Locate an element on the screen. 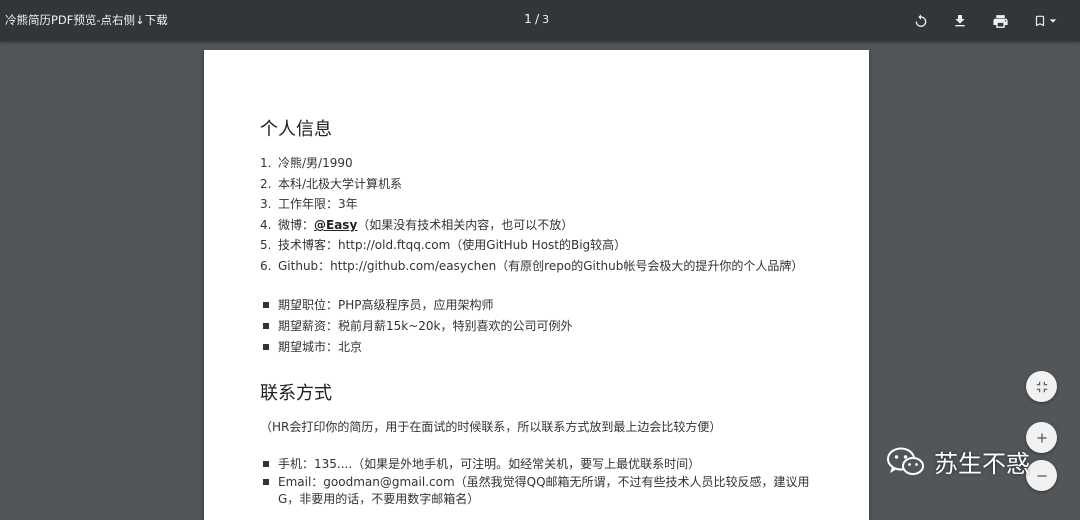  page-indicator: 1/3 is located at coordinates (536, 18).